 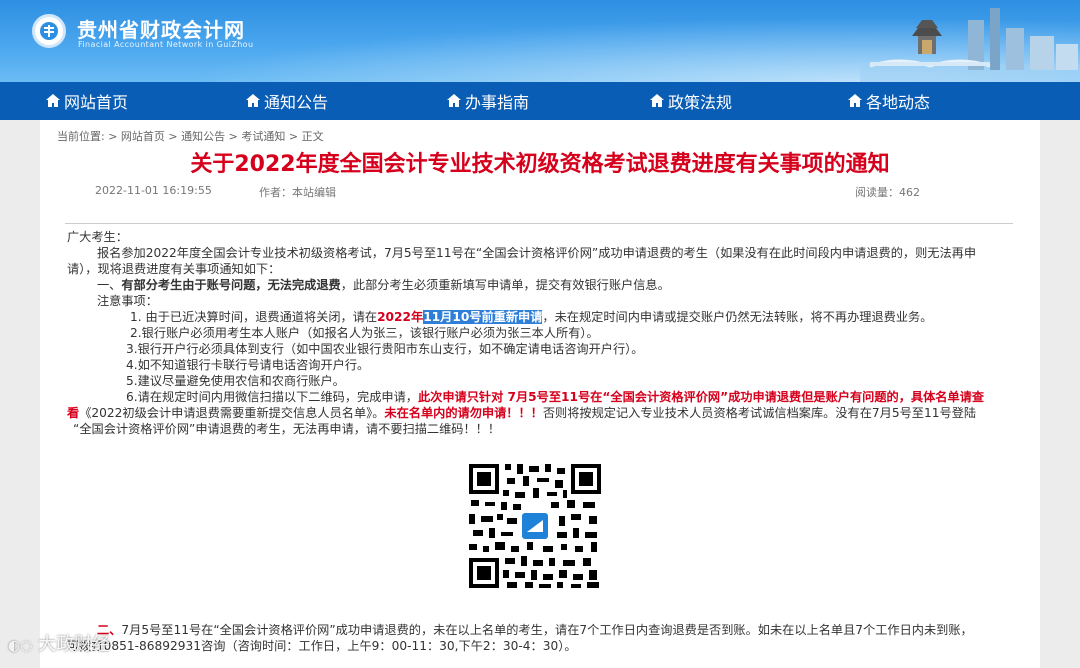 I want to click on nav-item-guide: 办事指南, so click(x=488, y=101).